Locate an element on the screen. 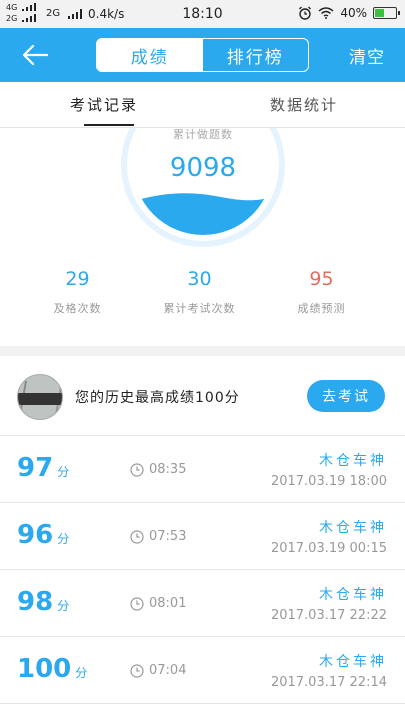 This screenshot has height=720, width=405. nav-bar: 成绩 排行榜 清空 is located at coordinates (202, 55).